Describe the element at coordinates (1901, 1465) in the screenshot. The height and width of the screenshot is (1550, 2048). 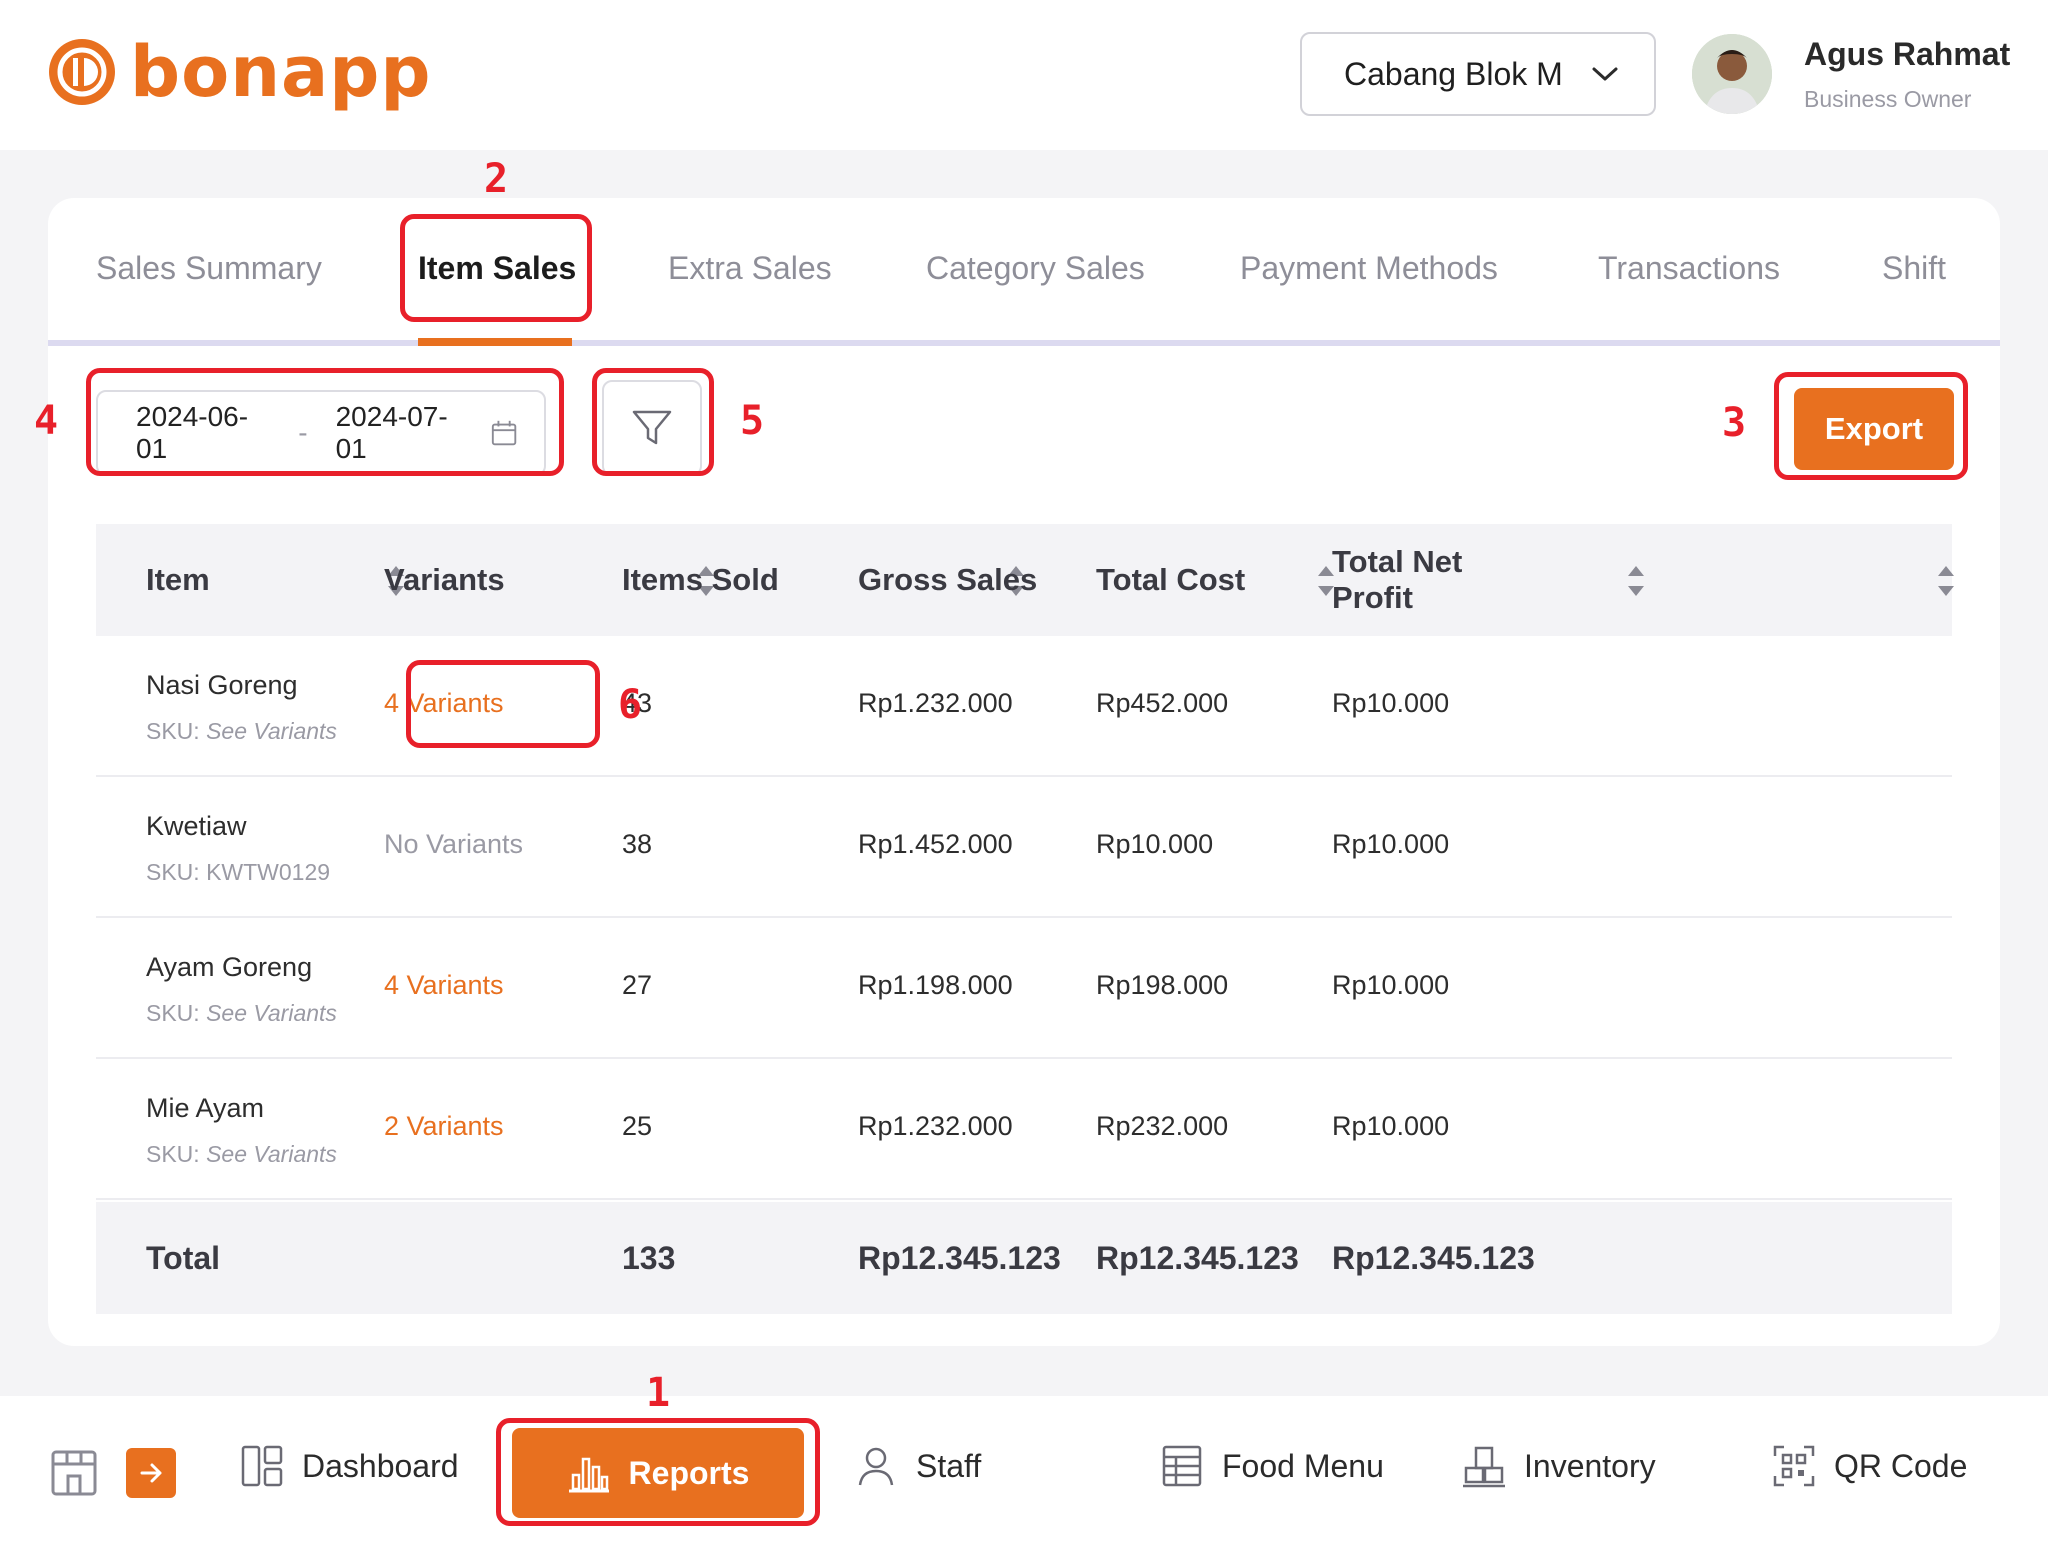
I see `nav-qr-code-label: QR Code` at that location.